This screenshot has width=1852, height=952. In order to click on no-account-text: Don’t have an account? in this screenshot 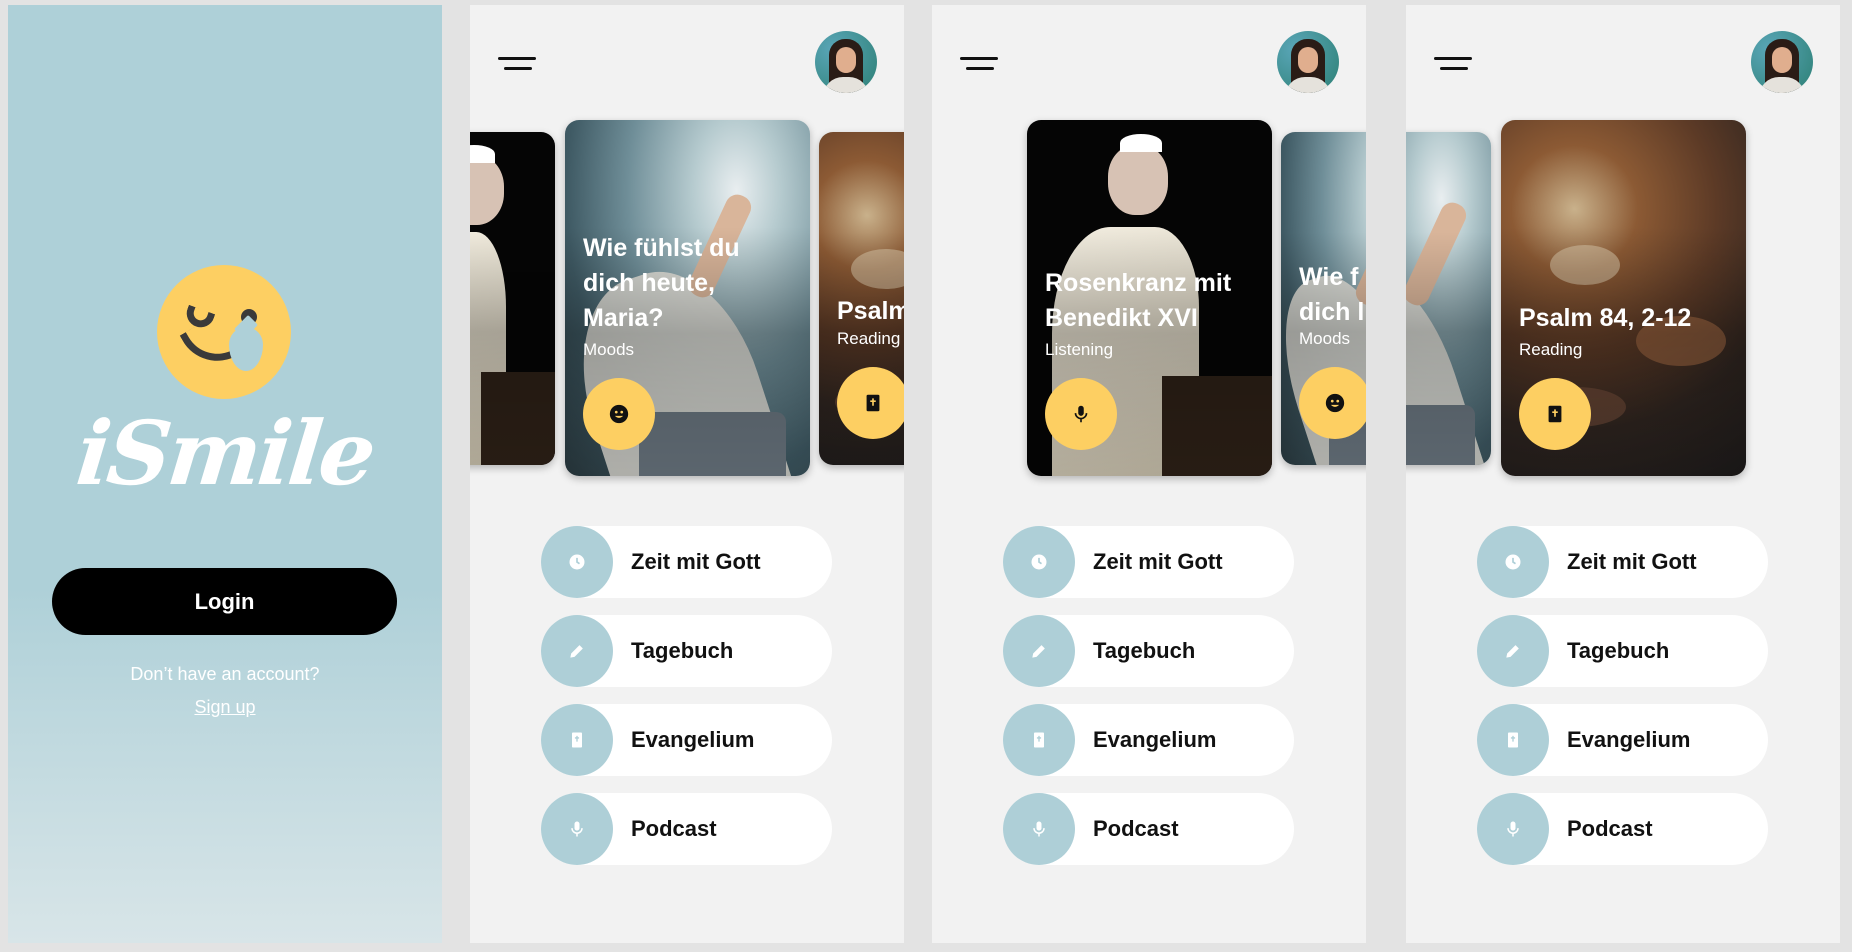, I will do `click(225, 674)`.